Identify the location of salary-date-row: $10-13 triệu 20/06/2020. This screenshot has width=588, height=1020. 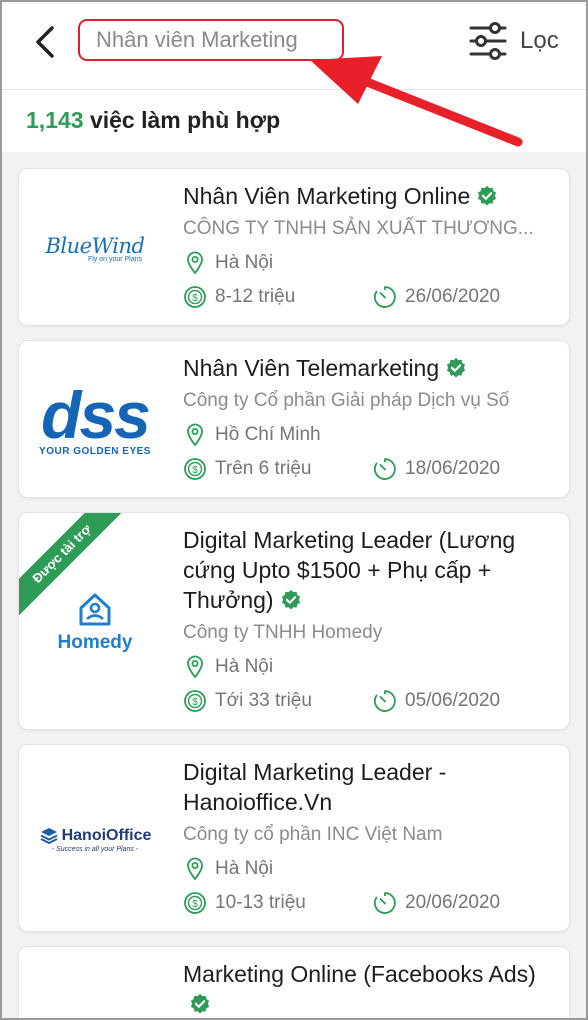
(370, 903).